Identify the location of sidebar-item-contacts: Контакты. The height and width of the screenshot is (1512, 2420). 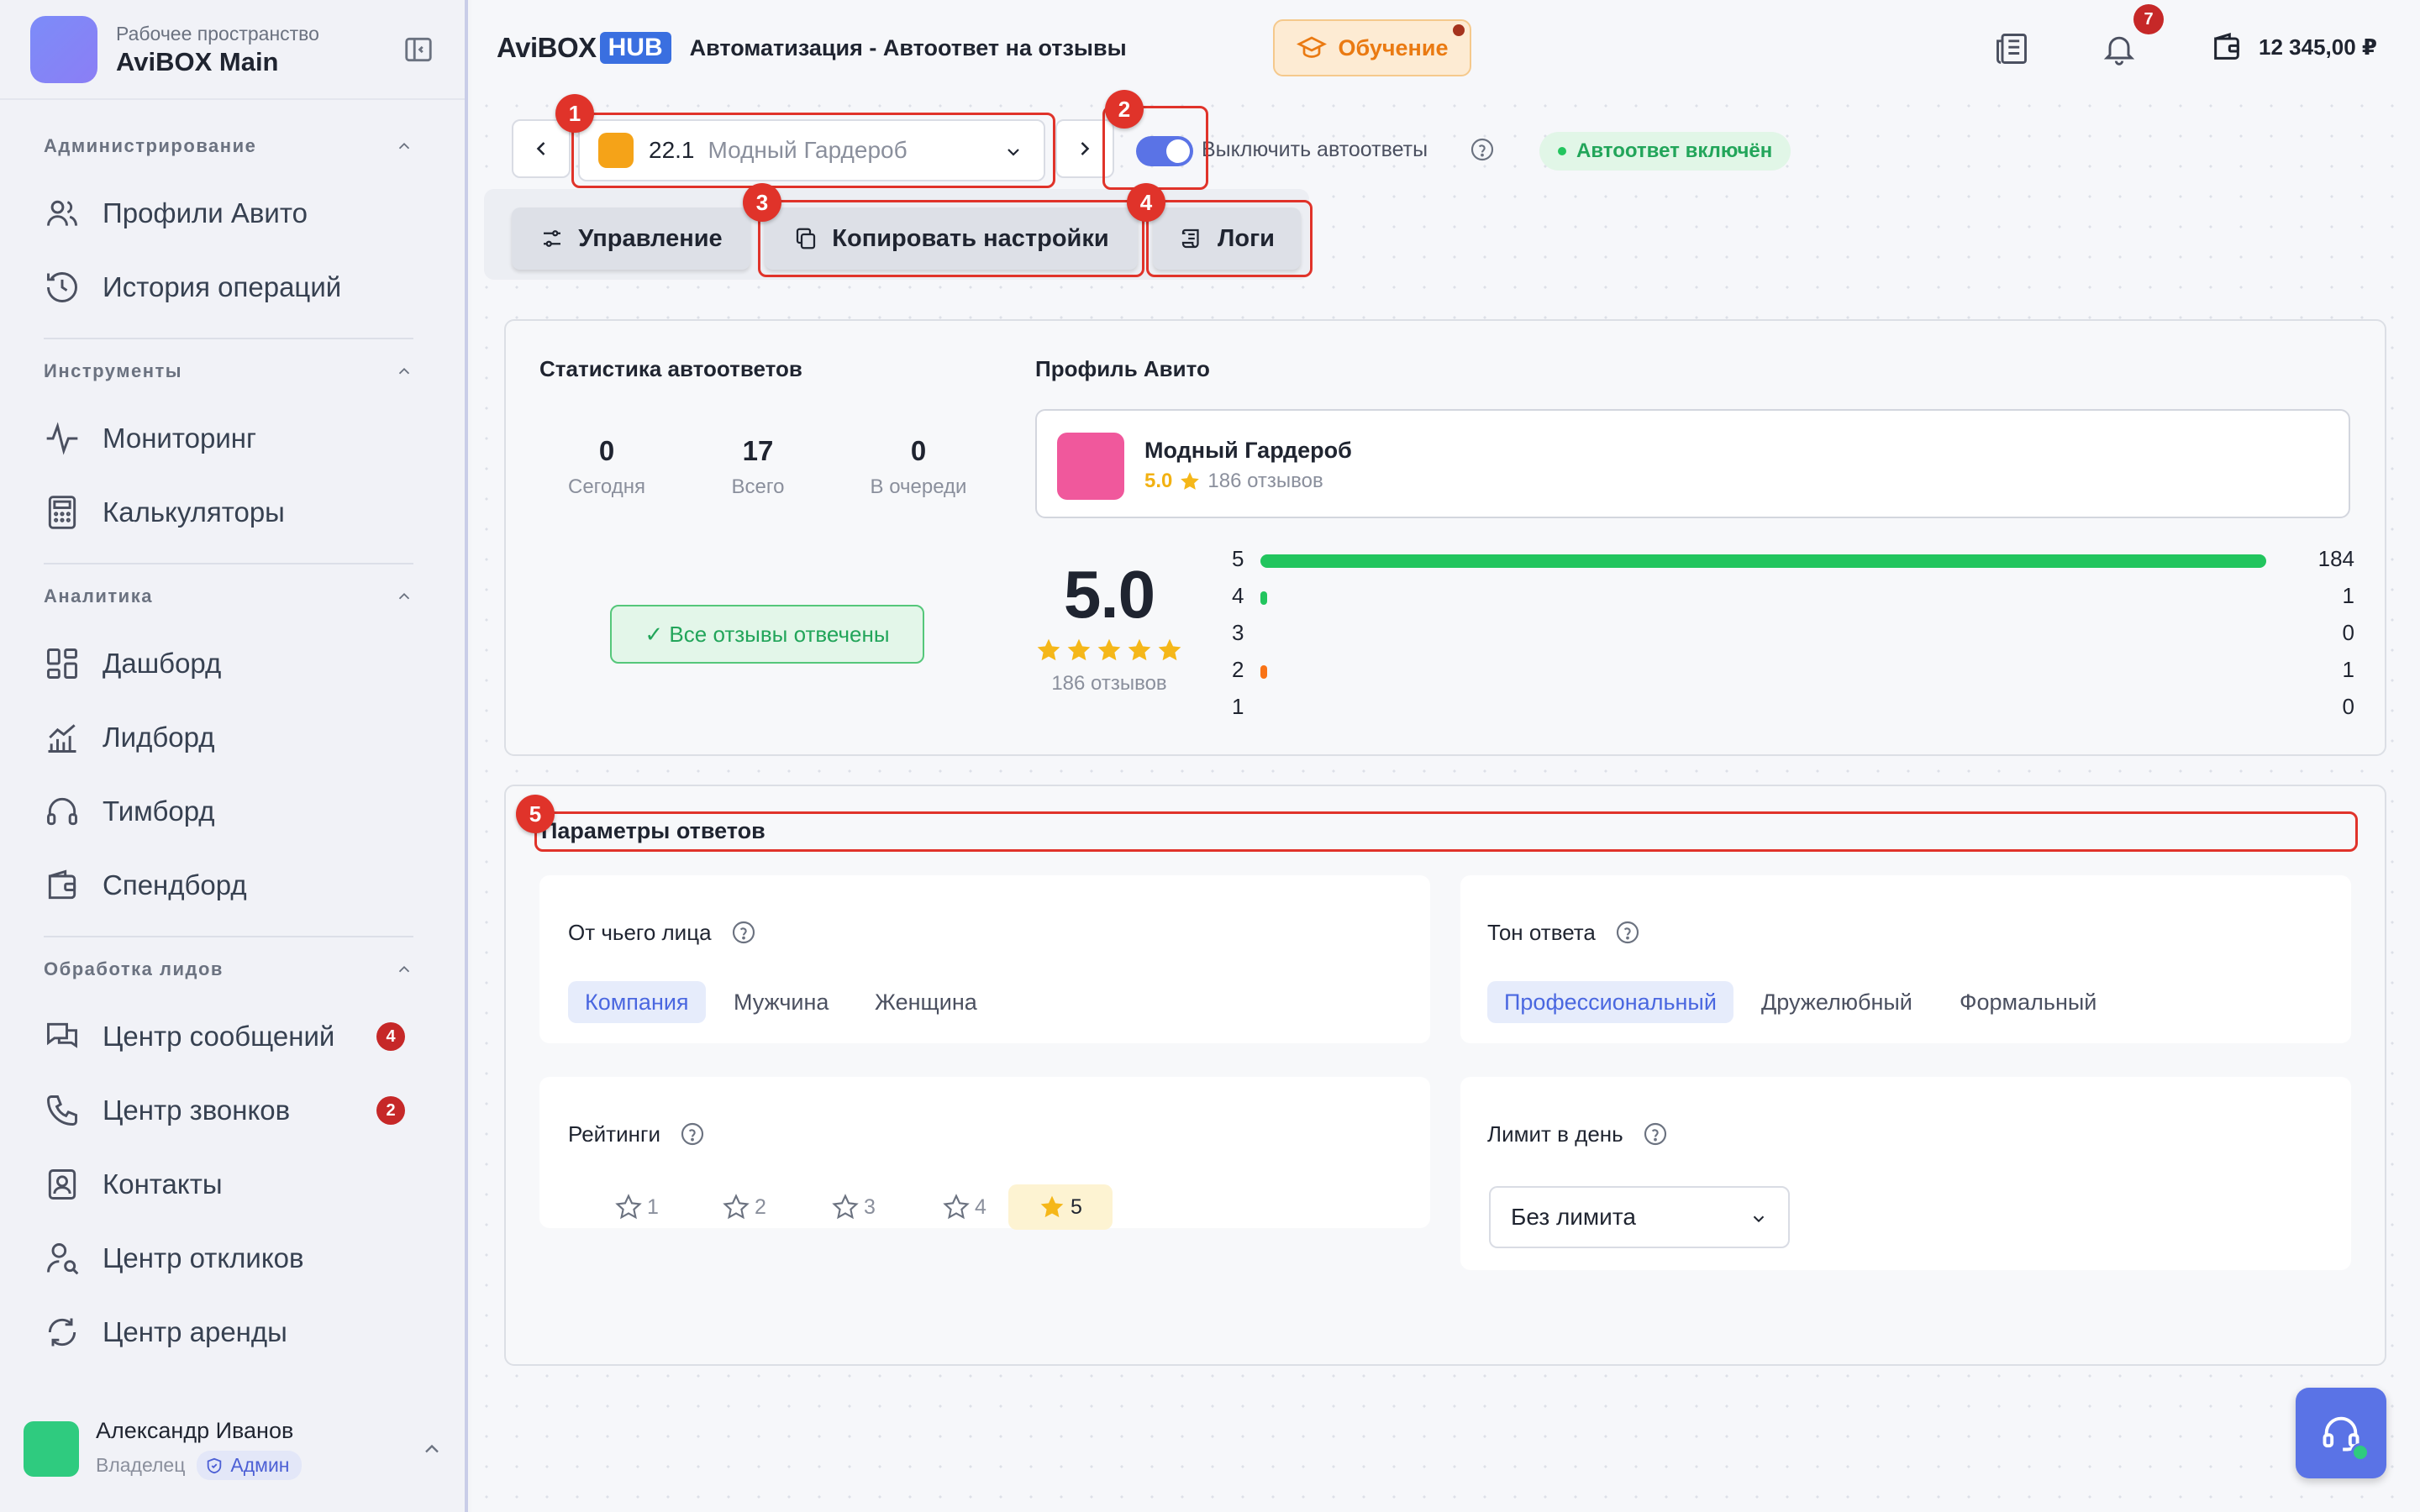
(228, 1184).